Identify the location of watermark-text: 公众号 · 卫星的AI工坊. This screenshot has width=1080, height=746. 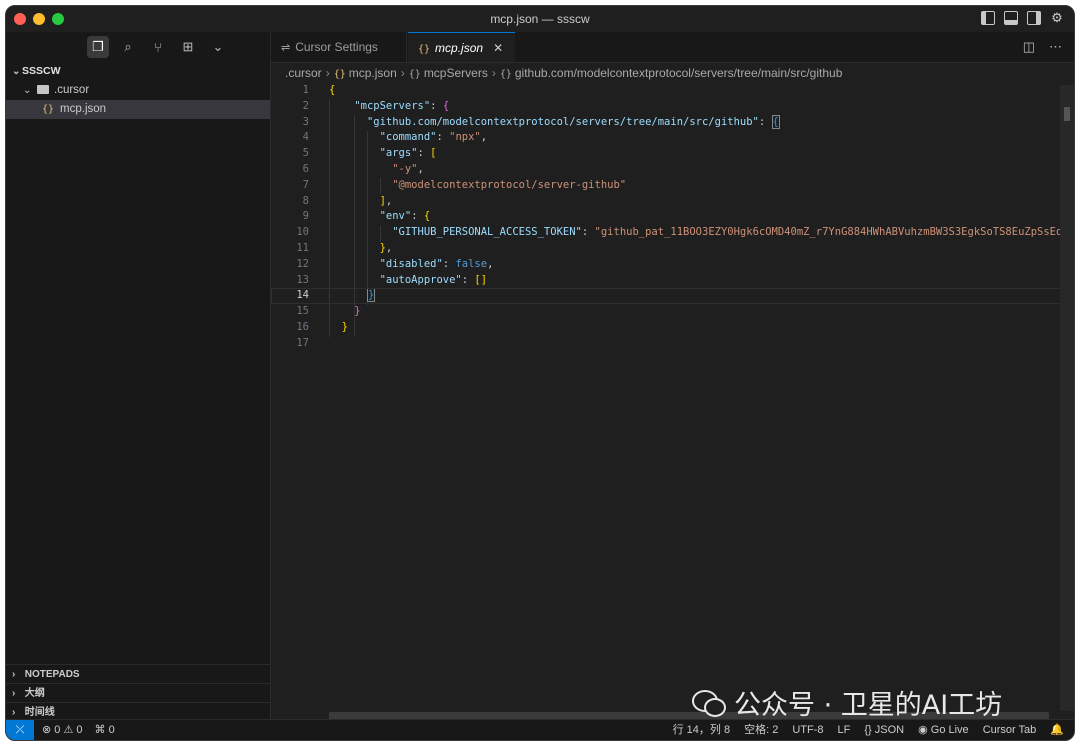
(868, 705).